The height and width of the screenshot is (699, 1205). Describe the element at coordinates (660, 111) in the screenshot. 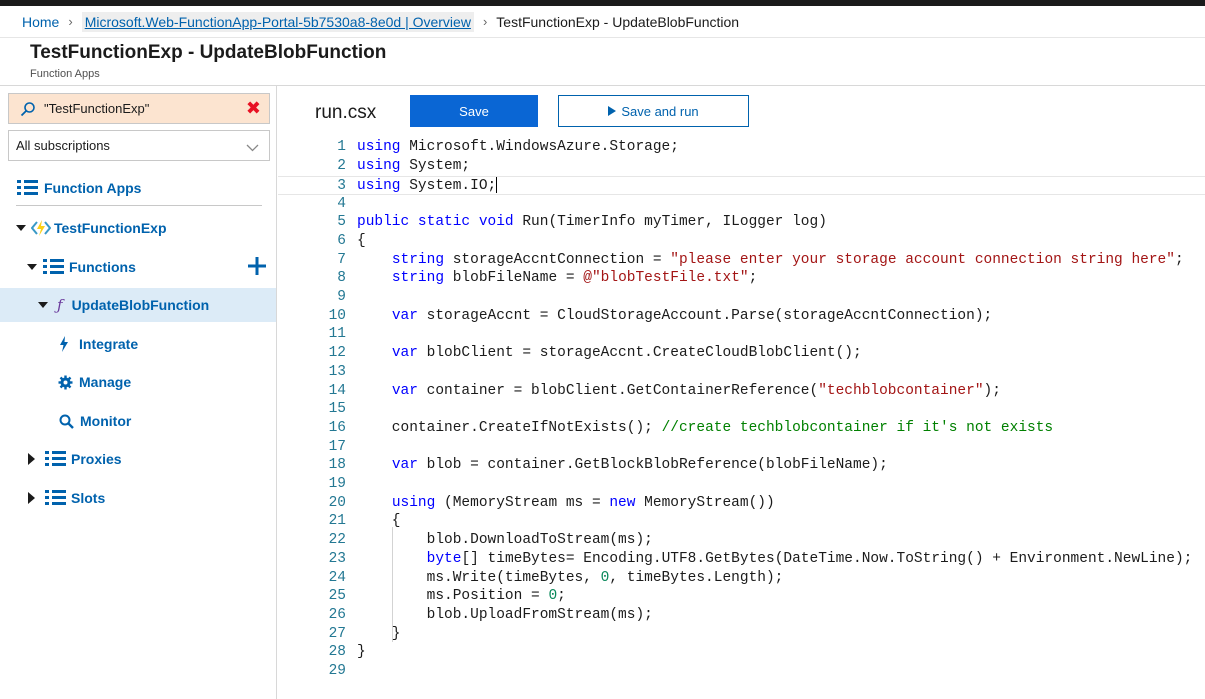

I see `save-and-run-label: Save and run` at that location.